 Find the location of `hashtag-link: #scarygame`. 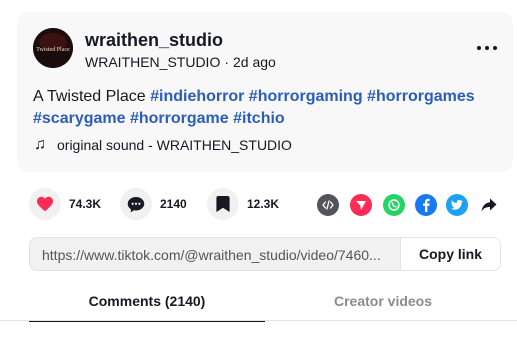

hashtag-link: #scarygame is located at coordinates (79, 118).